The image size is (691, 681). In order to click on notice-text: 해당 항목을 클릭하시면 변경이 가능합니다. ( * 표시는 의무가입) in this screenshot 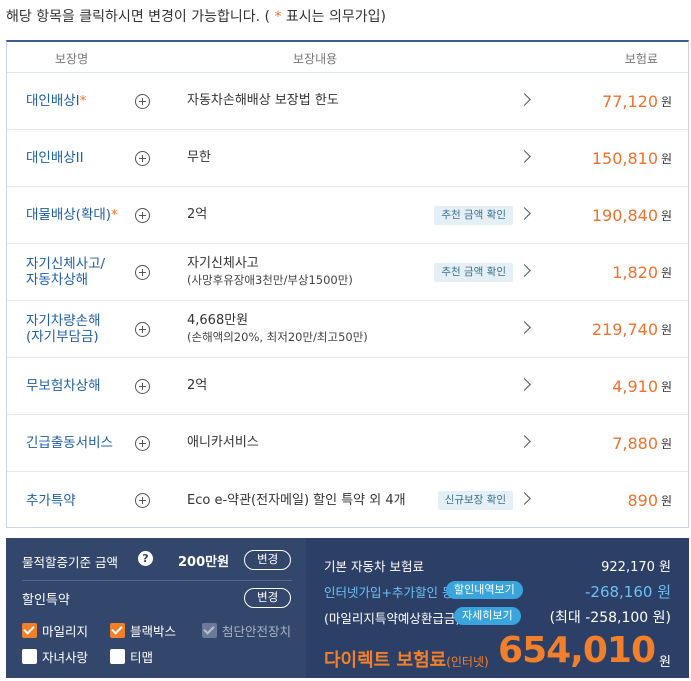, I will do `click(196, 16)`.